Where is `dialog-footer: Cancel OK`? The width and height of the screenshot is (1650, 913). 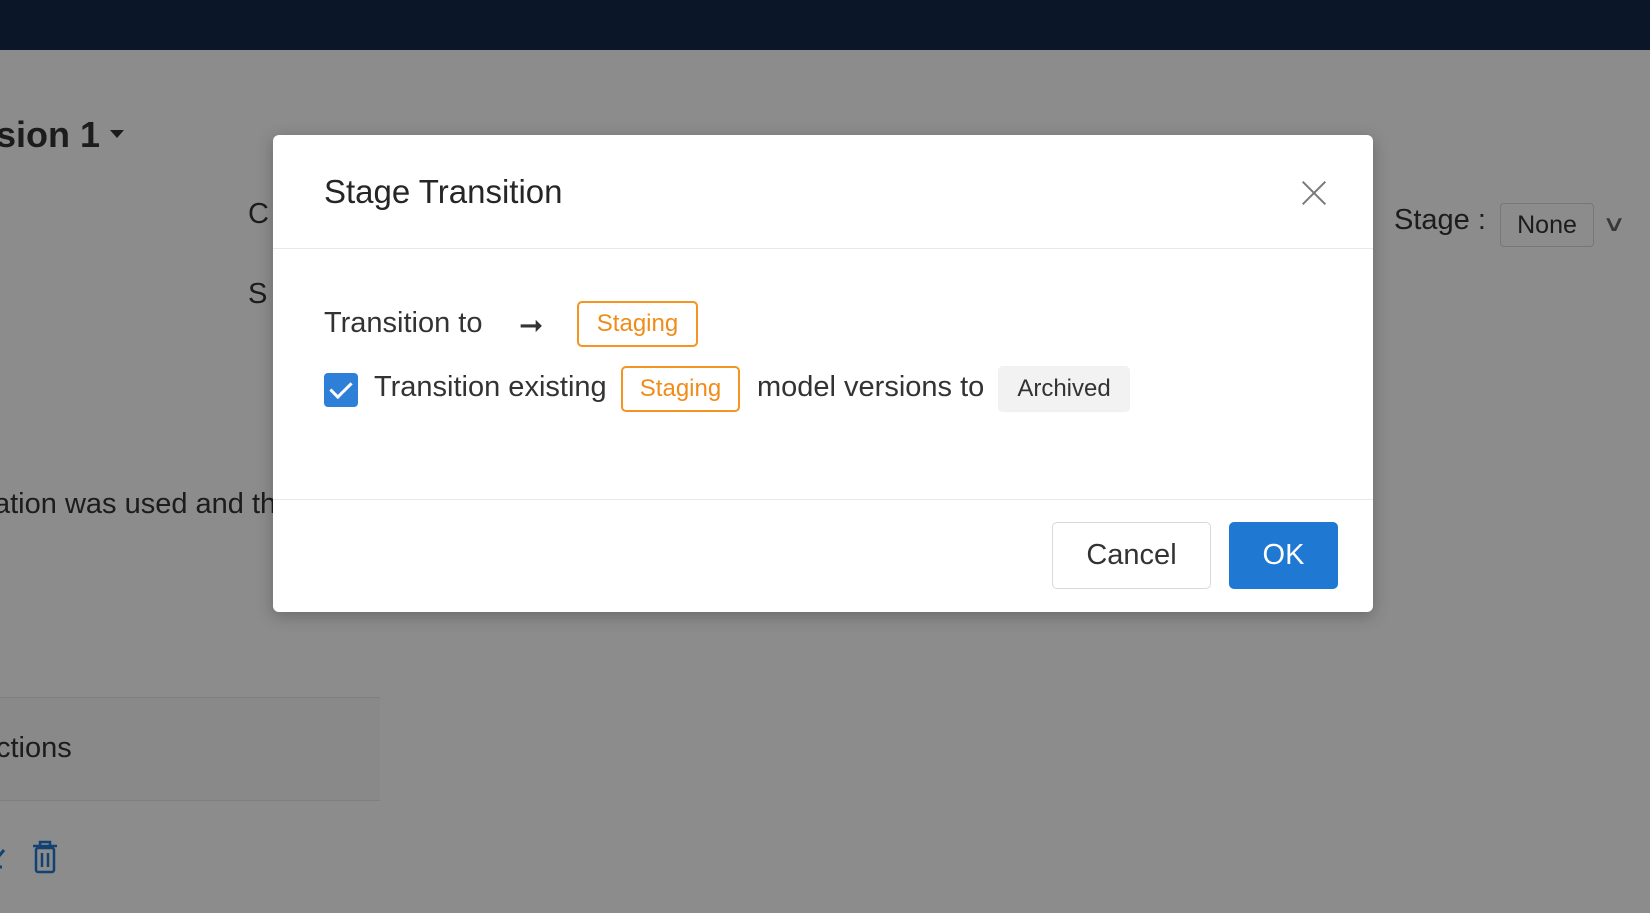
dialog-footer: Cancel OK is located at coordinates (823, 555).